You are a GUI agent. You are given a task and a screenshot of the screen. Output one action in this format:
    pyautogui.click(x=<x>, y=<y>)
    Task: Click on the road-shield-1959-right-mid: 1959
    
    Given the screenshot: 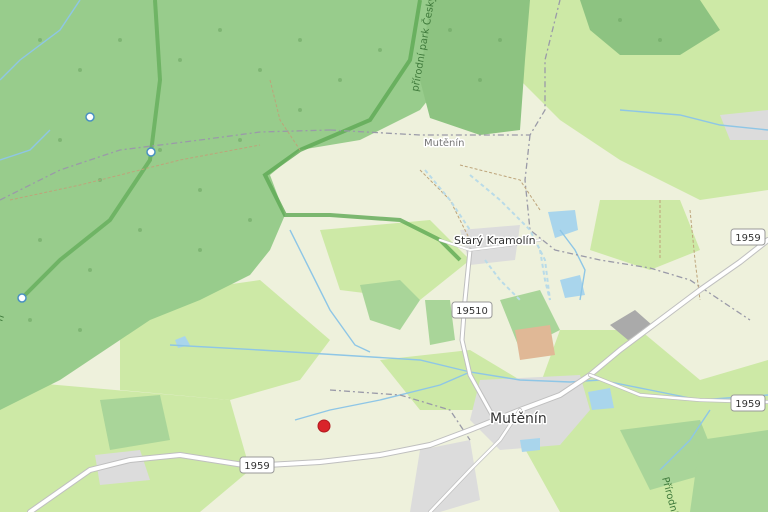 What is the action you would take?
    pyautogui.click(x=748, y=403)
    